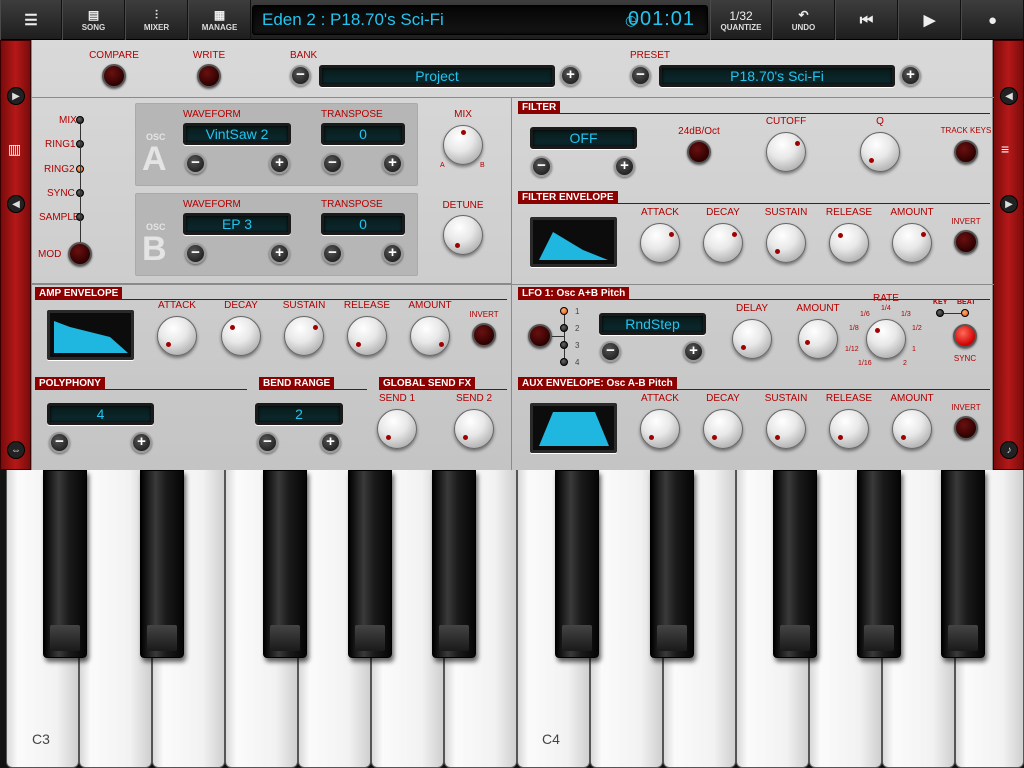 This screenshot has height=768, width=1024. I want to click on amp-invert-button, so click(484, 335).